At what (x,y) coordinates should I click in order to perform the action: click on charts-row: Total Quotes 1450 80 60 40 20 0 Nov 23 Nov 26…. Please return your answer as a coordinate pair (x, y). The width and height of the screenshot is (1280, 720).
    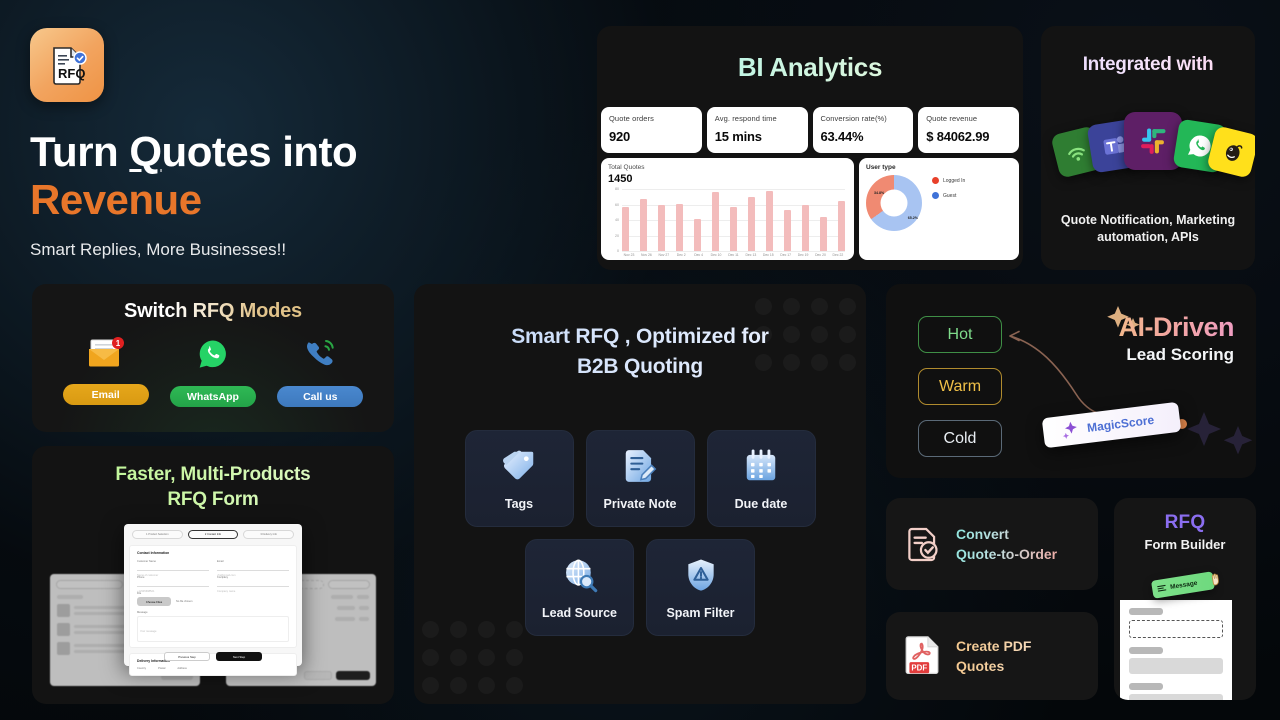
    Looking at the image, I should click on (810, 209).